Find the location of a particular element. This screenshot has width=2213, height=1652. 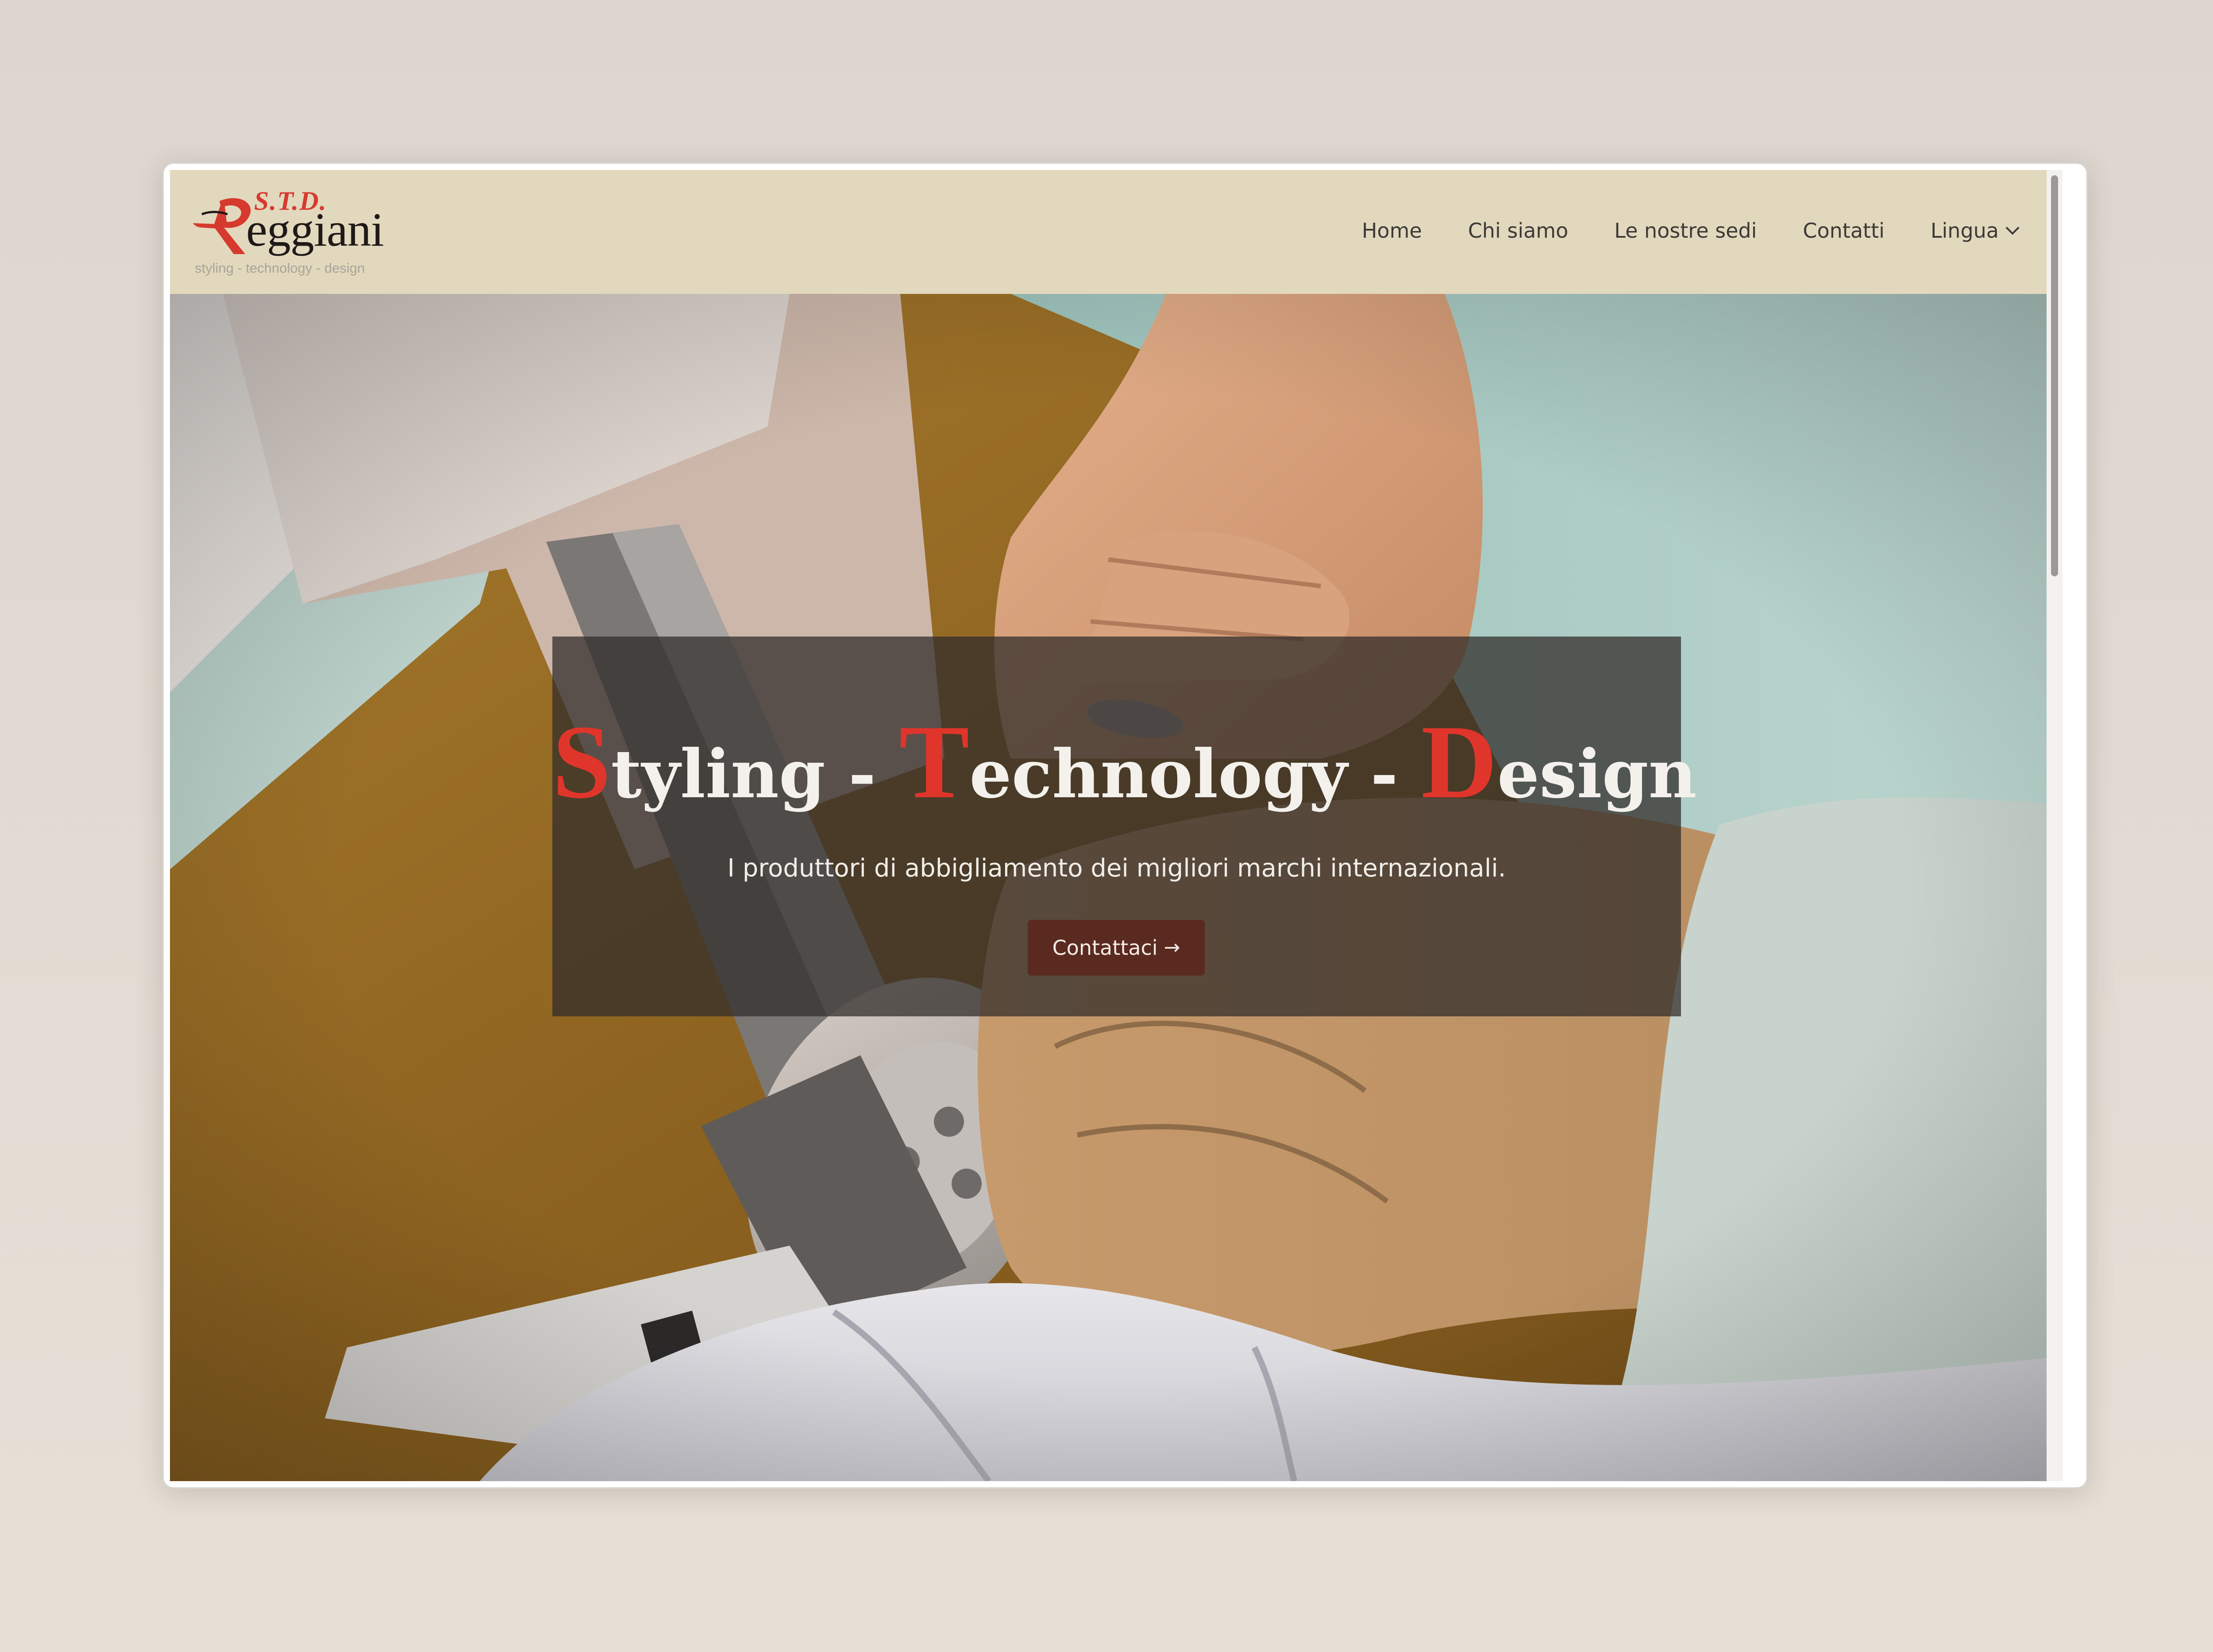

hero-title-technology: echnology - is located at coordinates (1195, 774).